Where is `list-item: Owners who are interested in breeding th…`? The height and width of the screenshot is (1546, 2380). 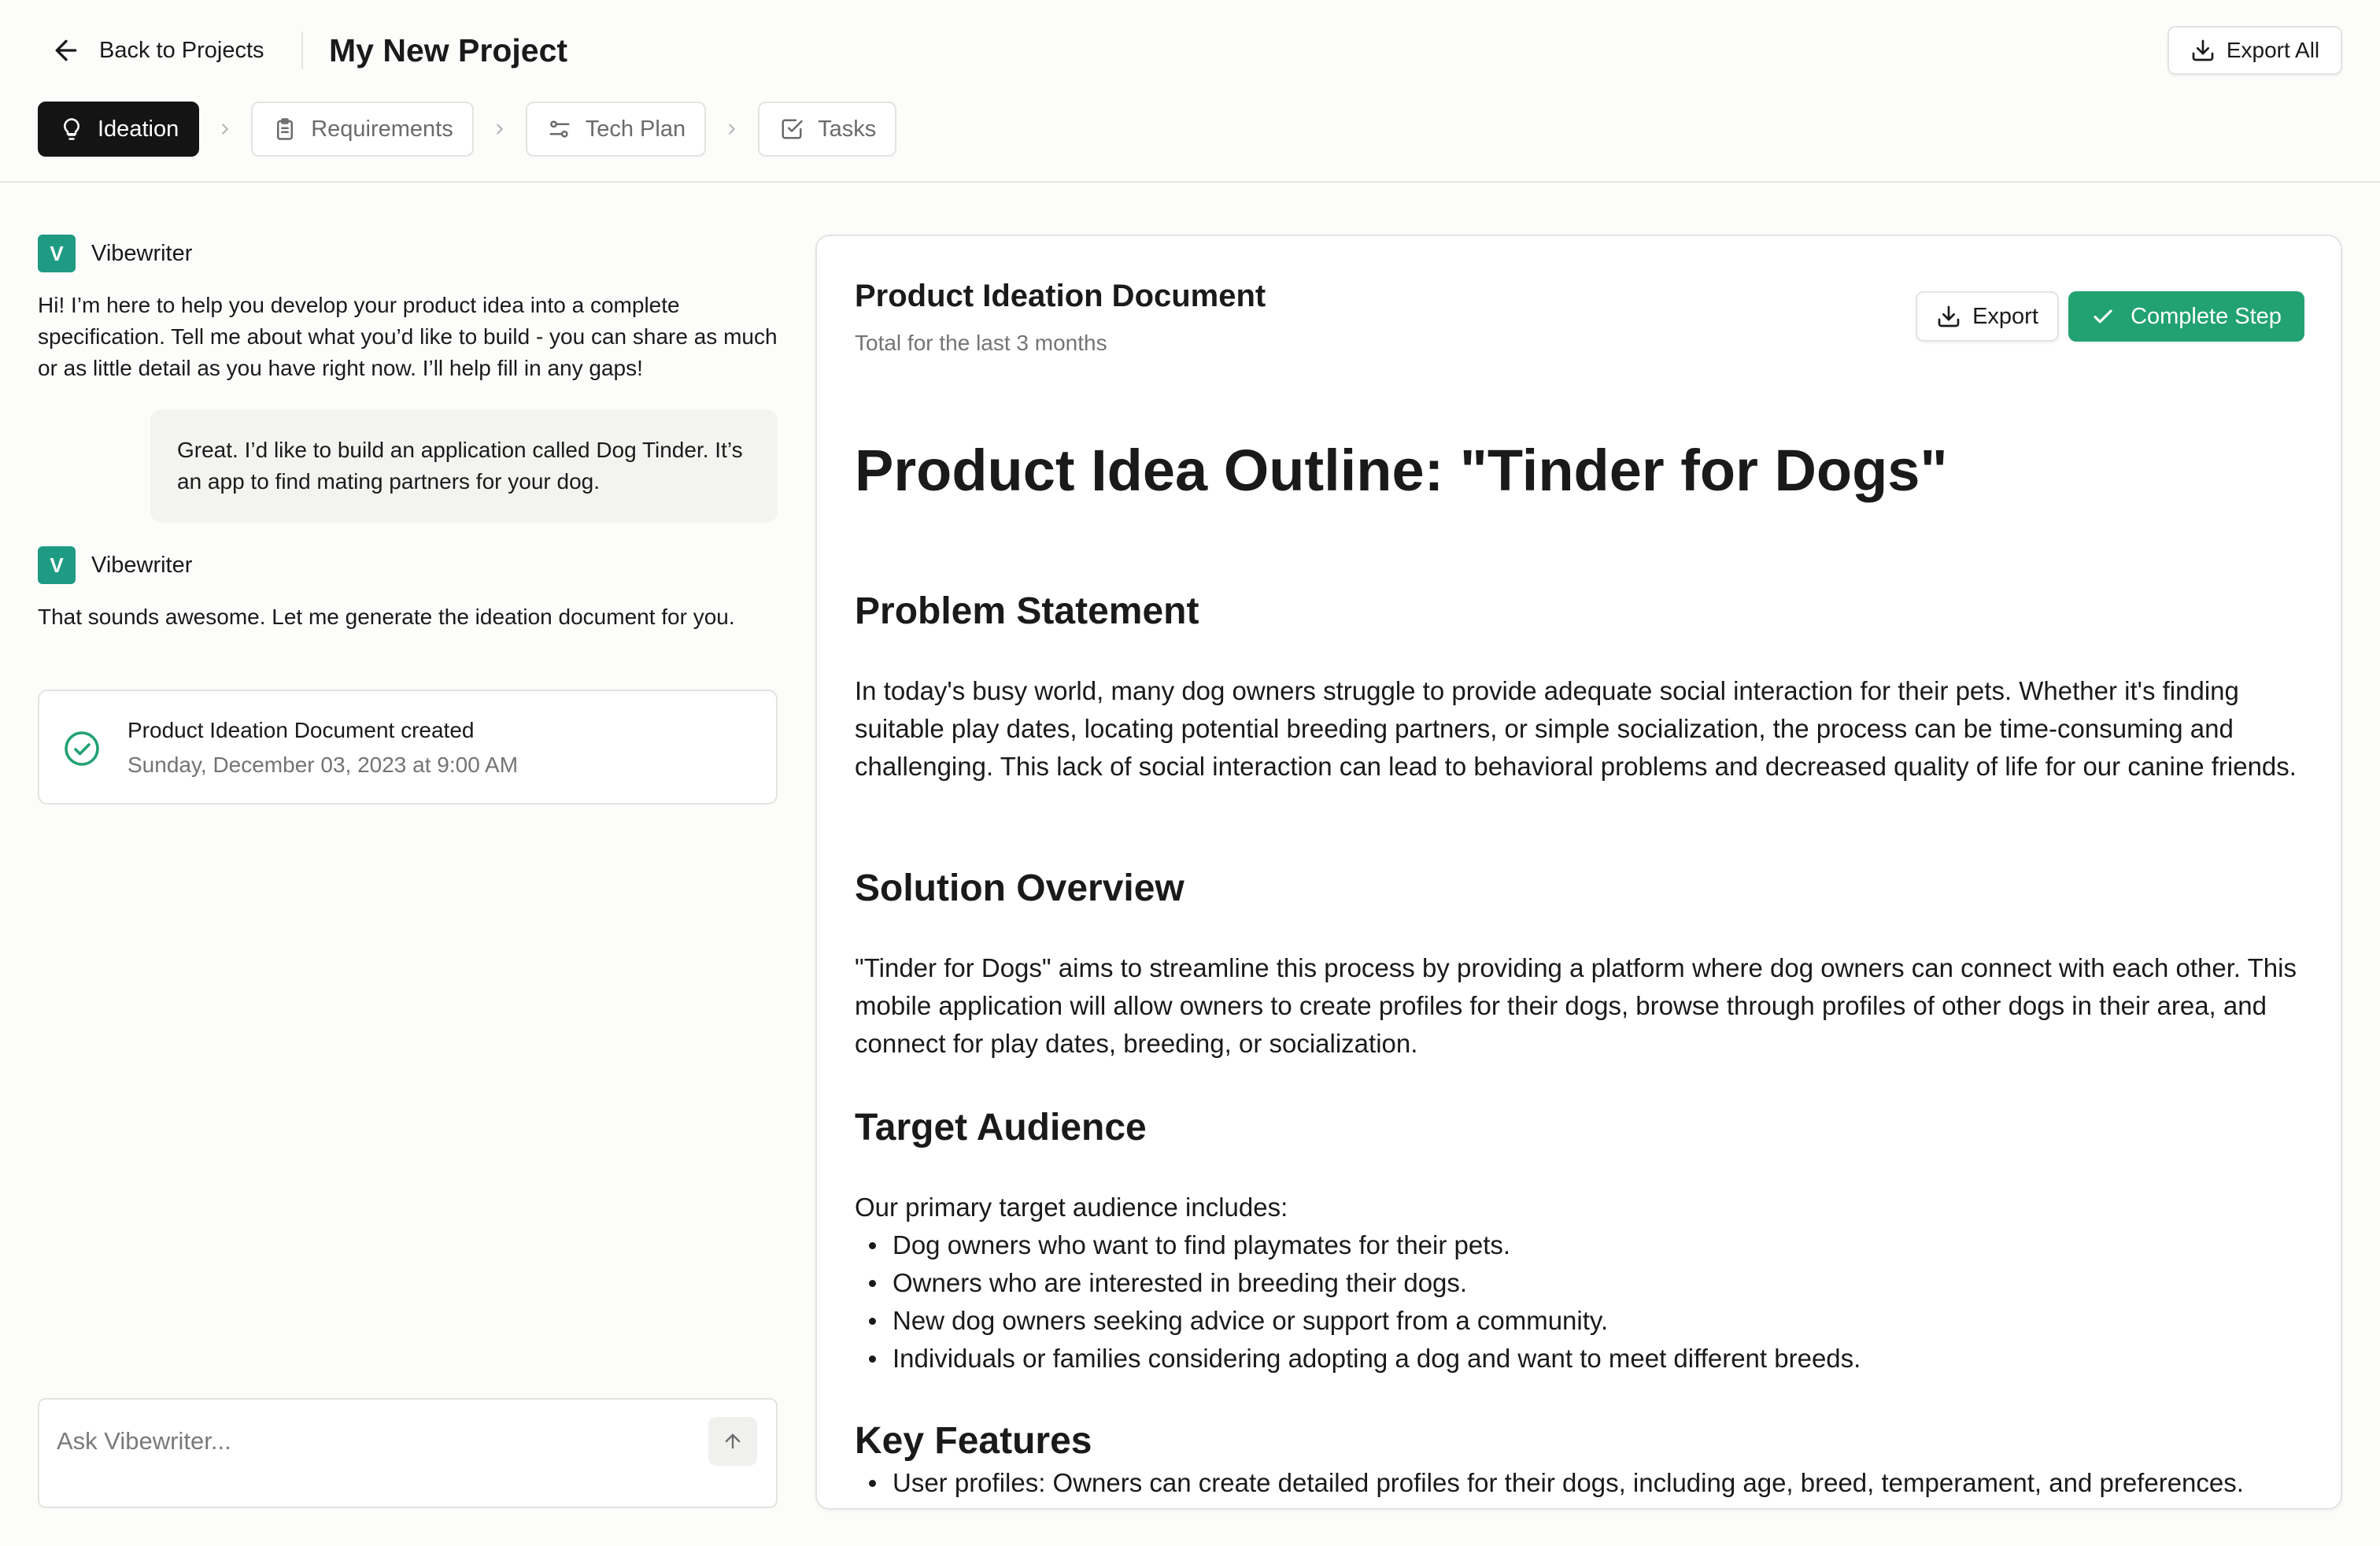 list-item: Owners who are interested in breeding th… is located at coordinates (1587, 1283).